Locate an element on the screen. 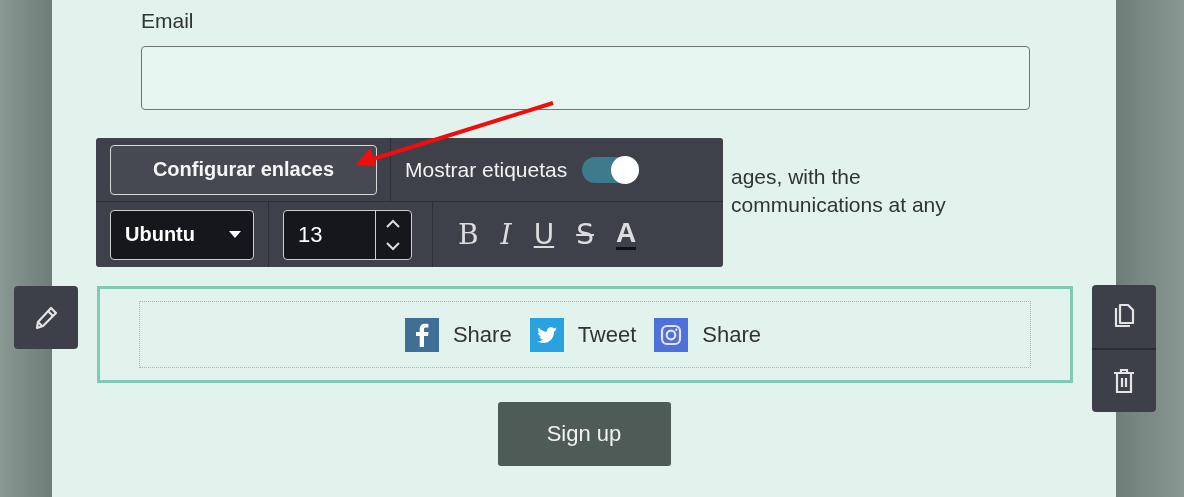 The height and width of the screenshot is (497, 1184). font-dropdown: Ubuntu is located at coordinates (182, 234).